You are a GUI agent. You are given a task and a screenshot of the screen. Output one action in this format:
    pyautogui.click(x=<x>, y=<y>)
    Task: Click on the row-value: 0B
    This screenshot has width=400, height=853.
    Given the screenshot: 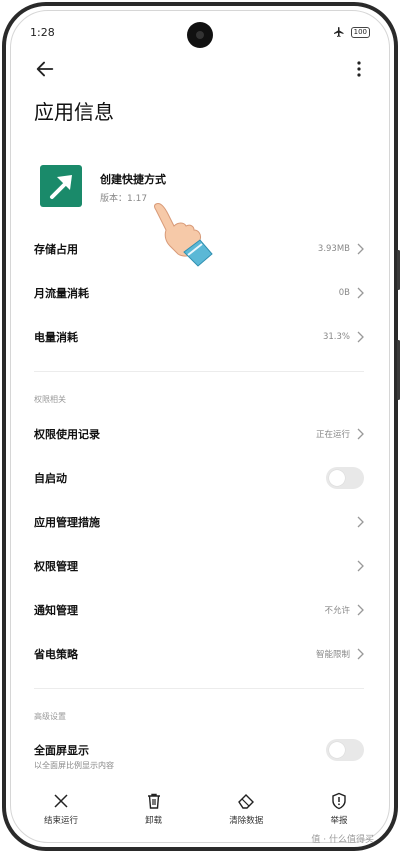 What is the action you would take?
    pyautogui.click(x=344, y=293)
    